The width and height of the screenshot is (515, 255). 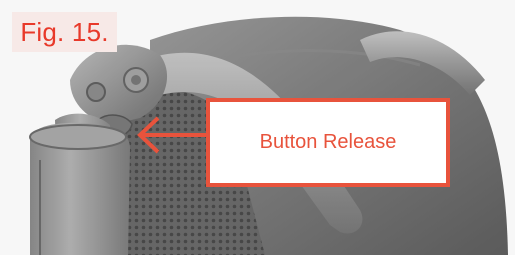 What do you see at coordinates (64, 32) in the screenshot?
I see `figure-label: Fig. 15.` at bounding box center [64, 32].